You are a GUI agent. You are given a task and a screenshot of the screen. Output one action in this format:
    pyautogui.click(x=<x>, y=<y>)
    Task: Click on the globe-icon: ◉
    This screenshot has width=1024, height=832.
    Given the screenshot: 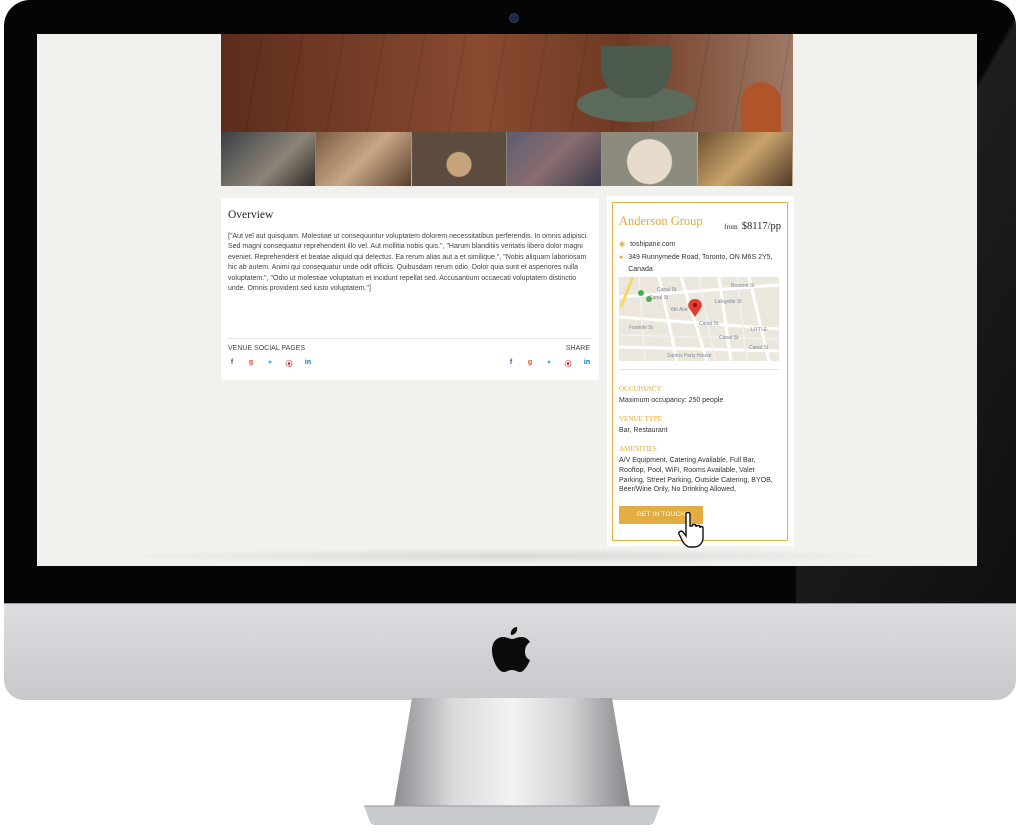 What is the action you would take?
    pyautogui.click(x=622, y=244)
    